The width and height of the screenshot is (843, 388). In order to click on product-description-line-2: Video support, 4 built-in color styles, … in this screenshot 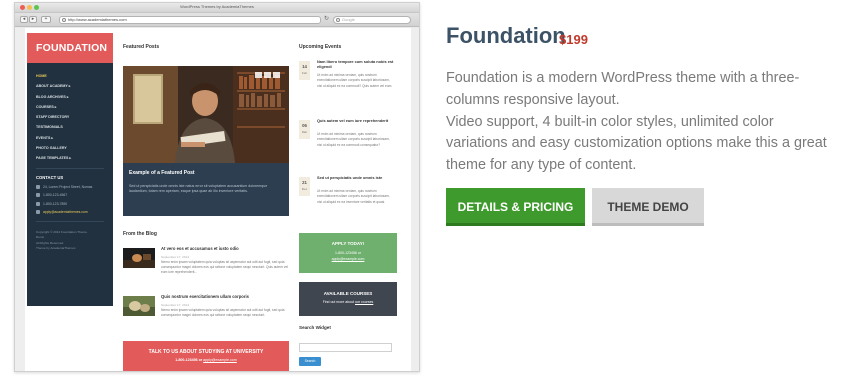, I will do `click(636, 143)`.